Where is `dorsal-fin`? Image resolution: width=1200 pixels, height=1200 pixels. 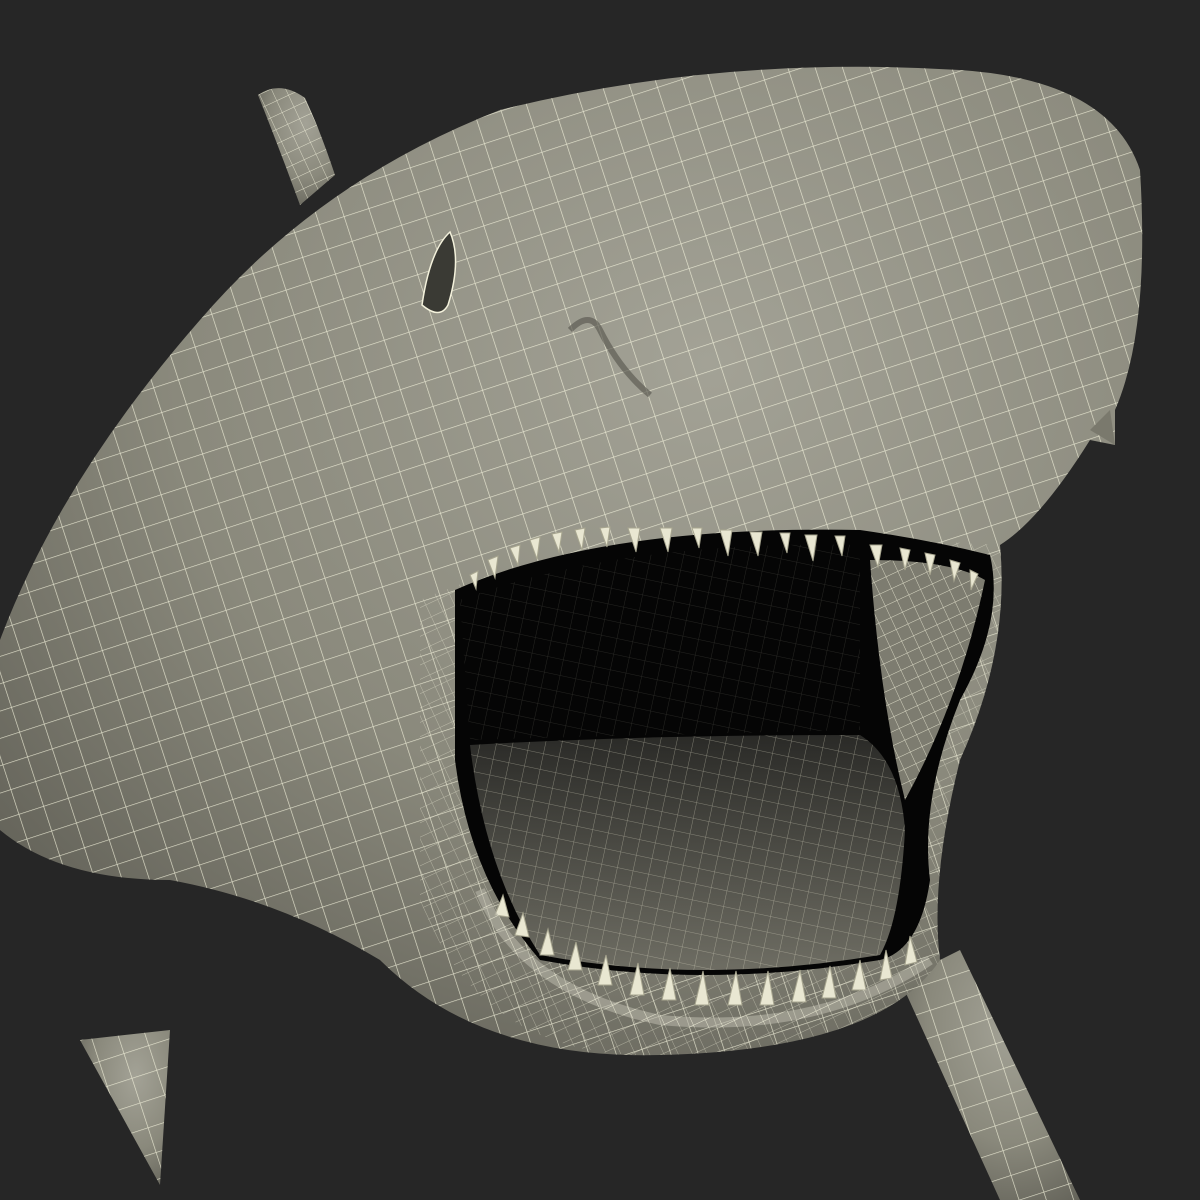
dorsal-fin is located at coordinates (296, 146).